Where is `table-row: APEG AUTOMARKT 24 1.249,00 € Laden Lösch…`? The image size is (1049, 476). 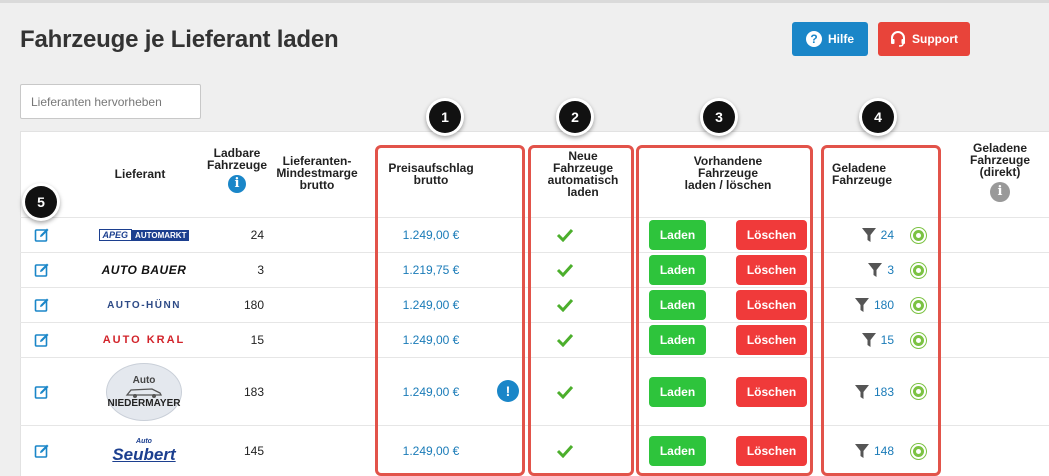
table-row: APEG AUTOMARKT 24 1.249,00 € Laden Lösch… is located at coordinates (534, 234).